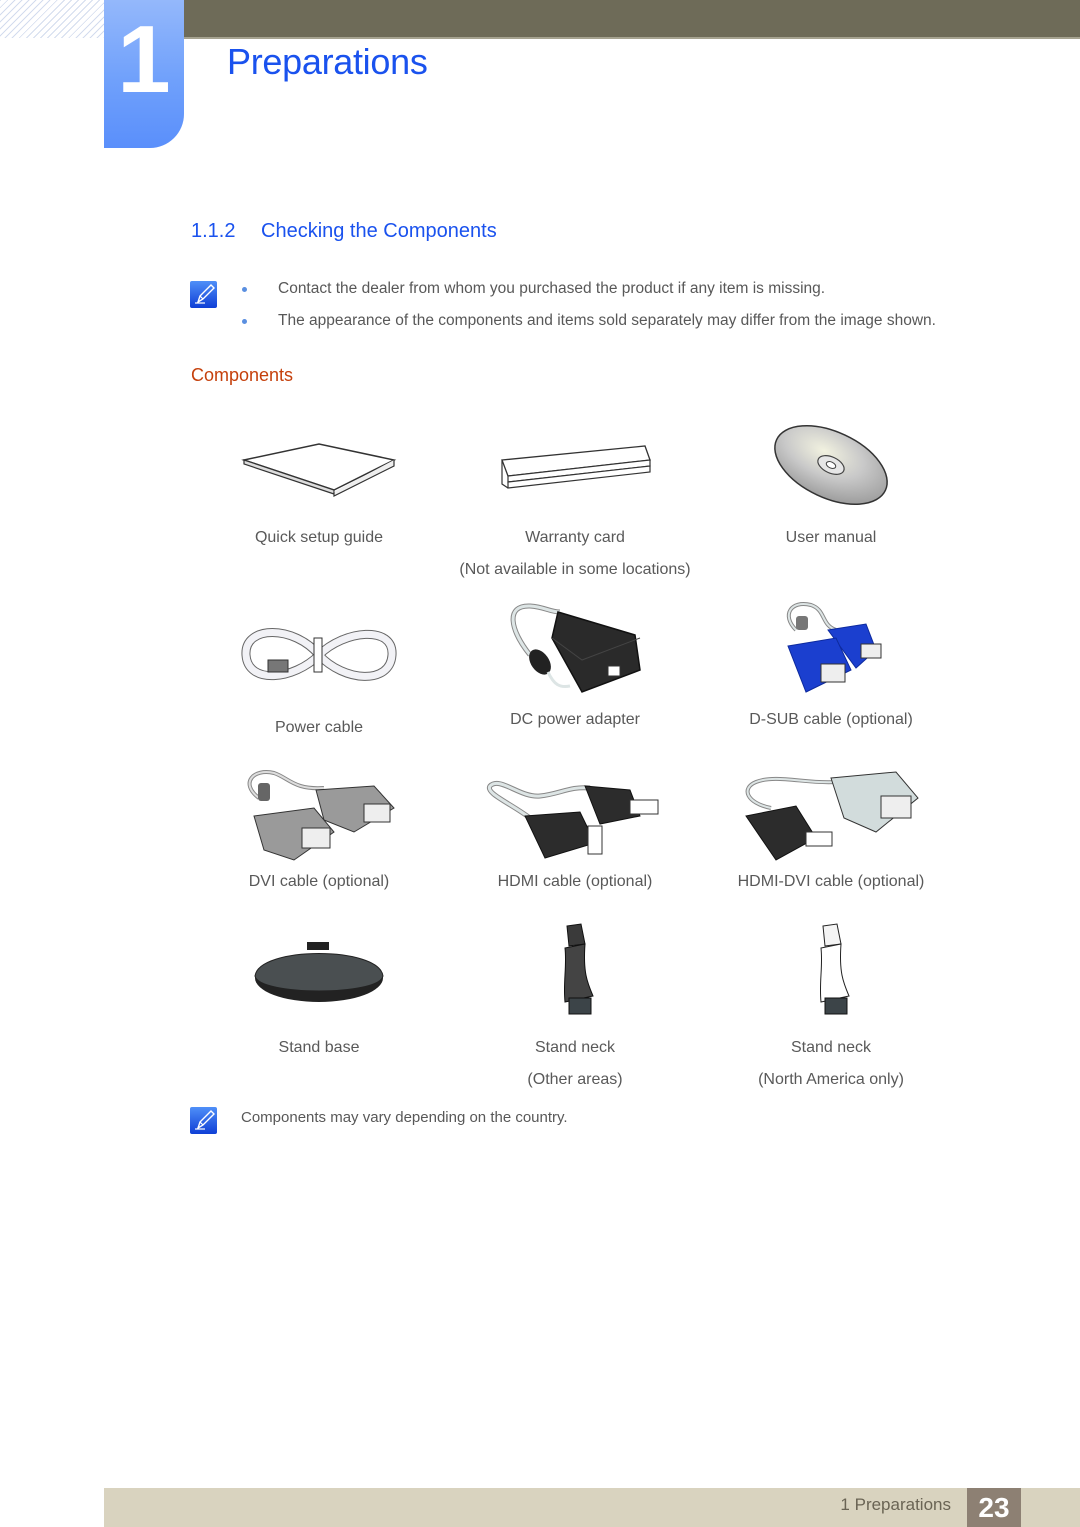  Describe the element at coordinates (242, 375) in the screenshot. I see `components-subheading: Components` at that location.